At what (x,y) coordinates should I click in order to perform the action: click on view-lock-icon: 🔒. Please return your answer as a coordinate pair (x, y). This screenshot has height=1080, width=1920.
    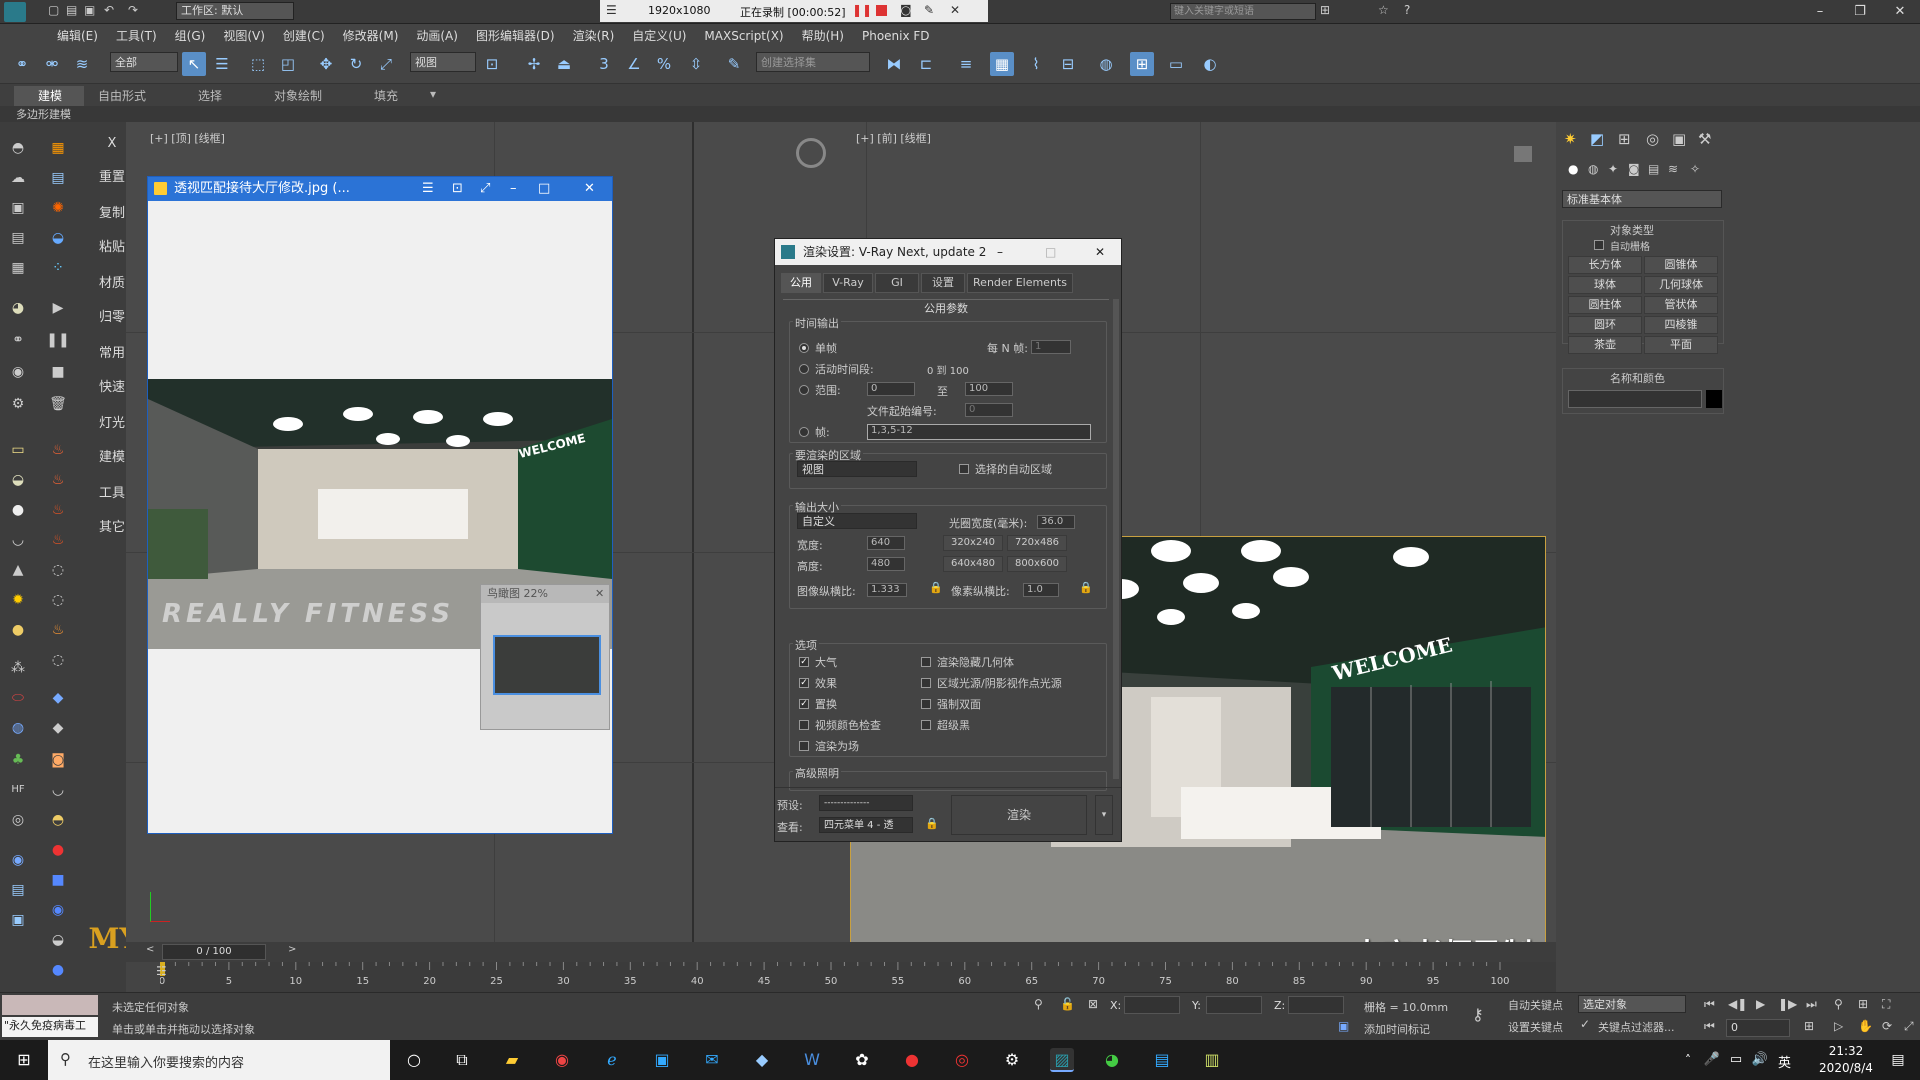
    Looking at the image, I should click on (932, 823).